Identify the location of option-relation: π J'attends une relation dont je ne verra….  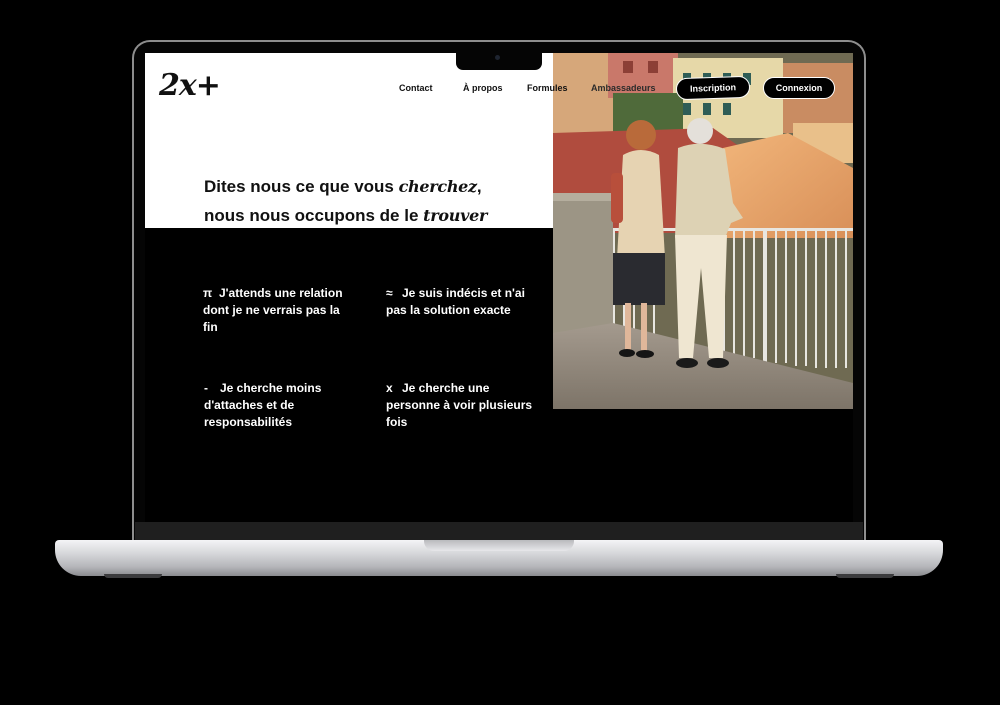
(279, 310).